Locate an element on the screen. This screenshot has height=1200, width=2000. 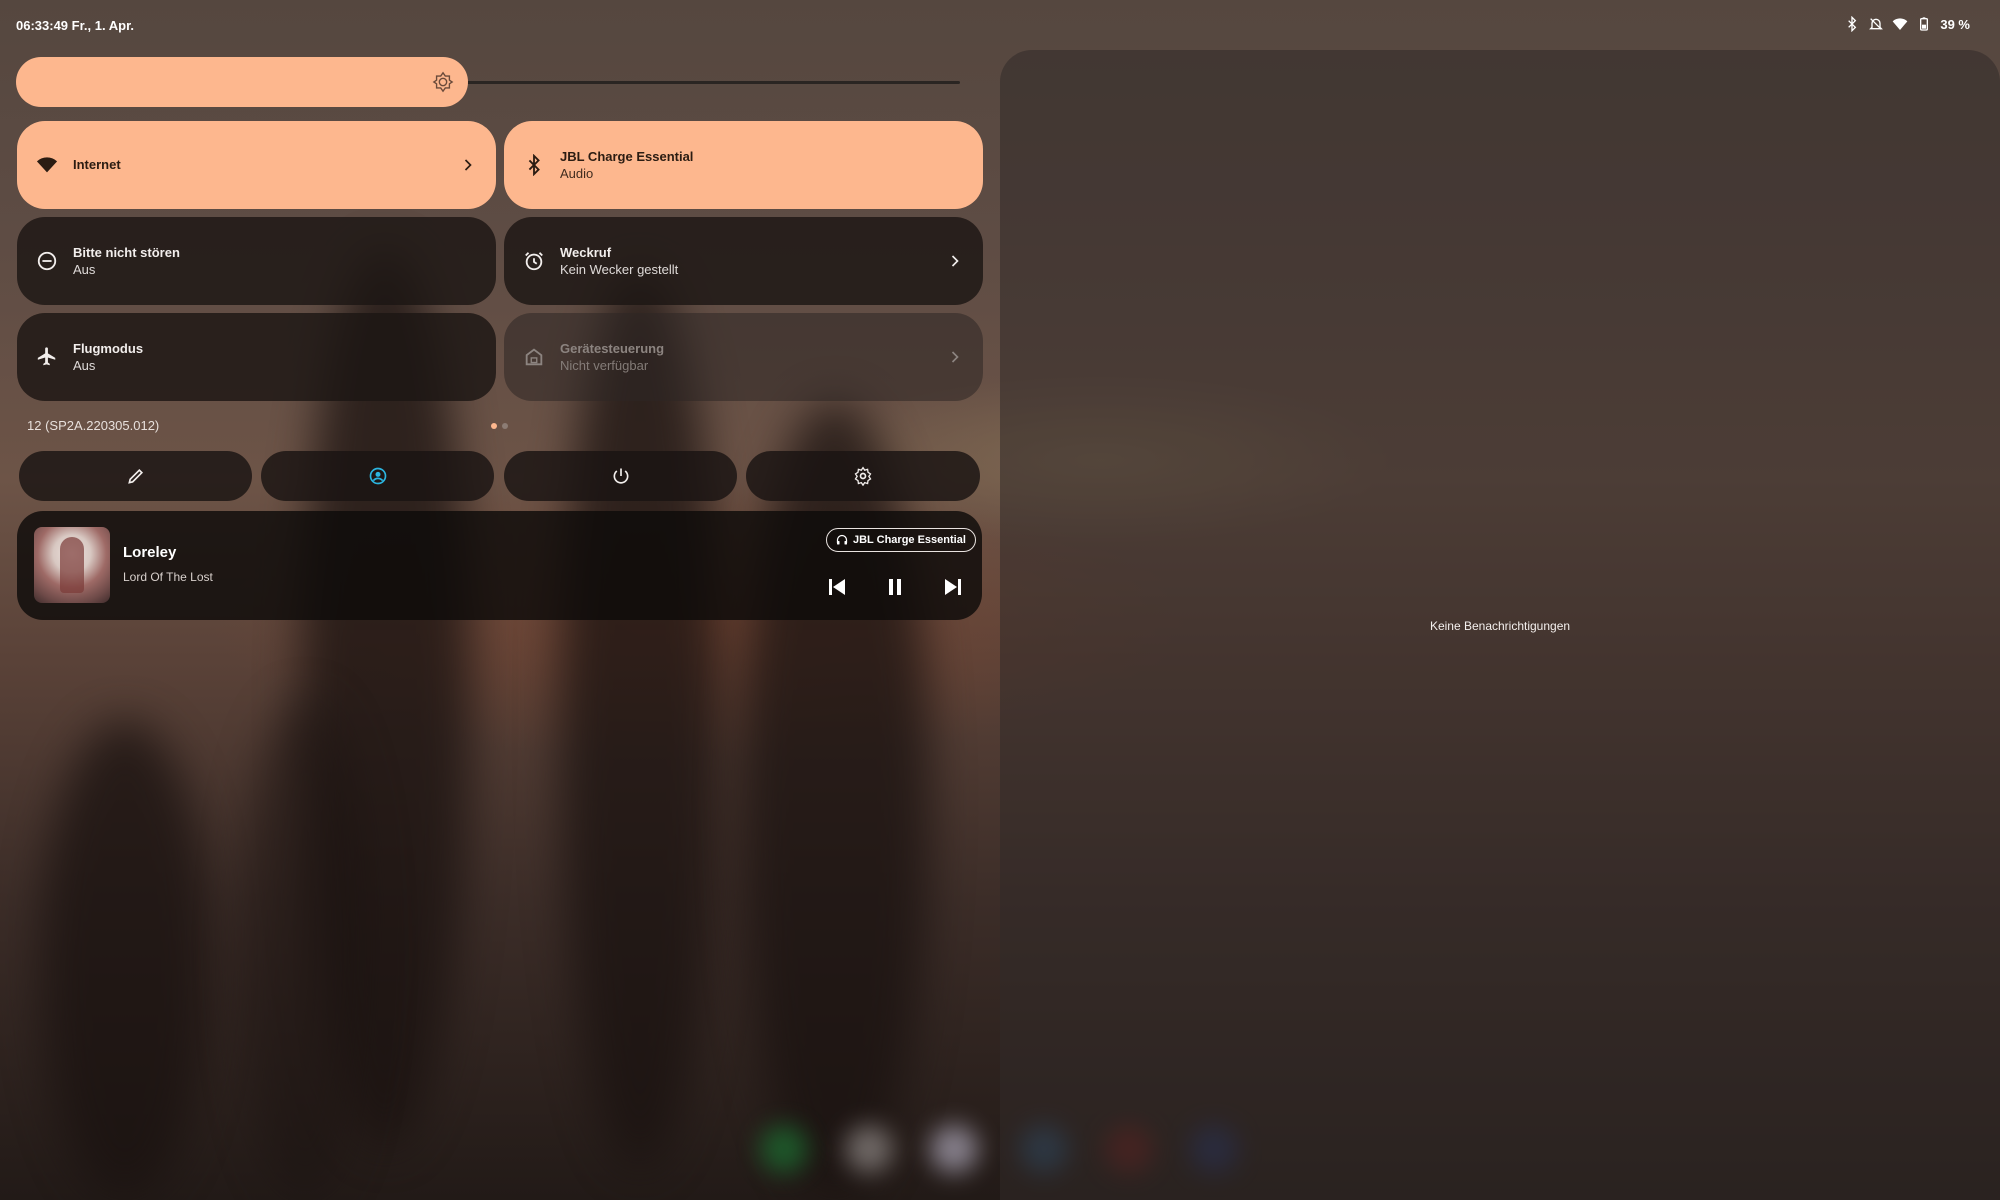
status-icons: 39 % is located at coordinates (1907, 24).